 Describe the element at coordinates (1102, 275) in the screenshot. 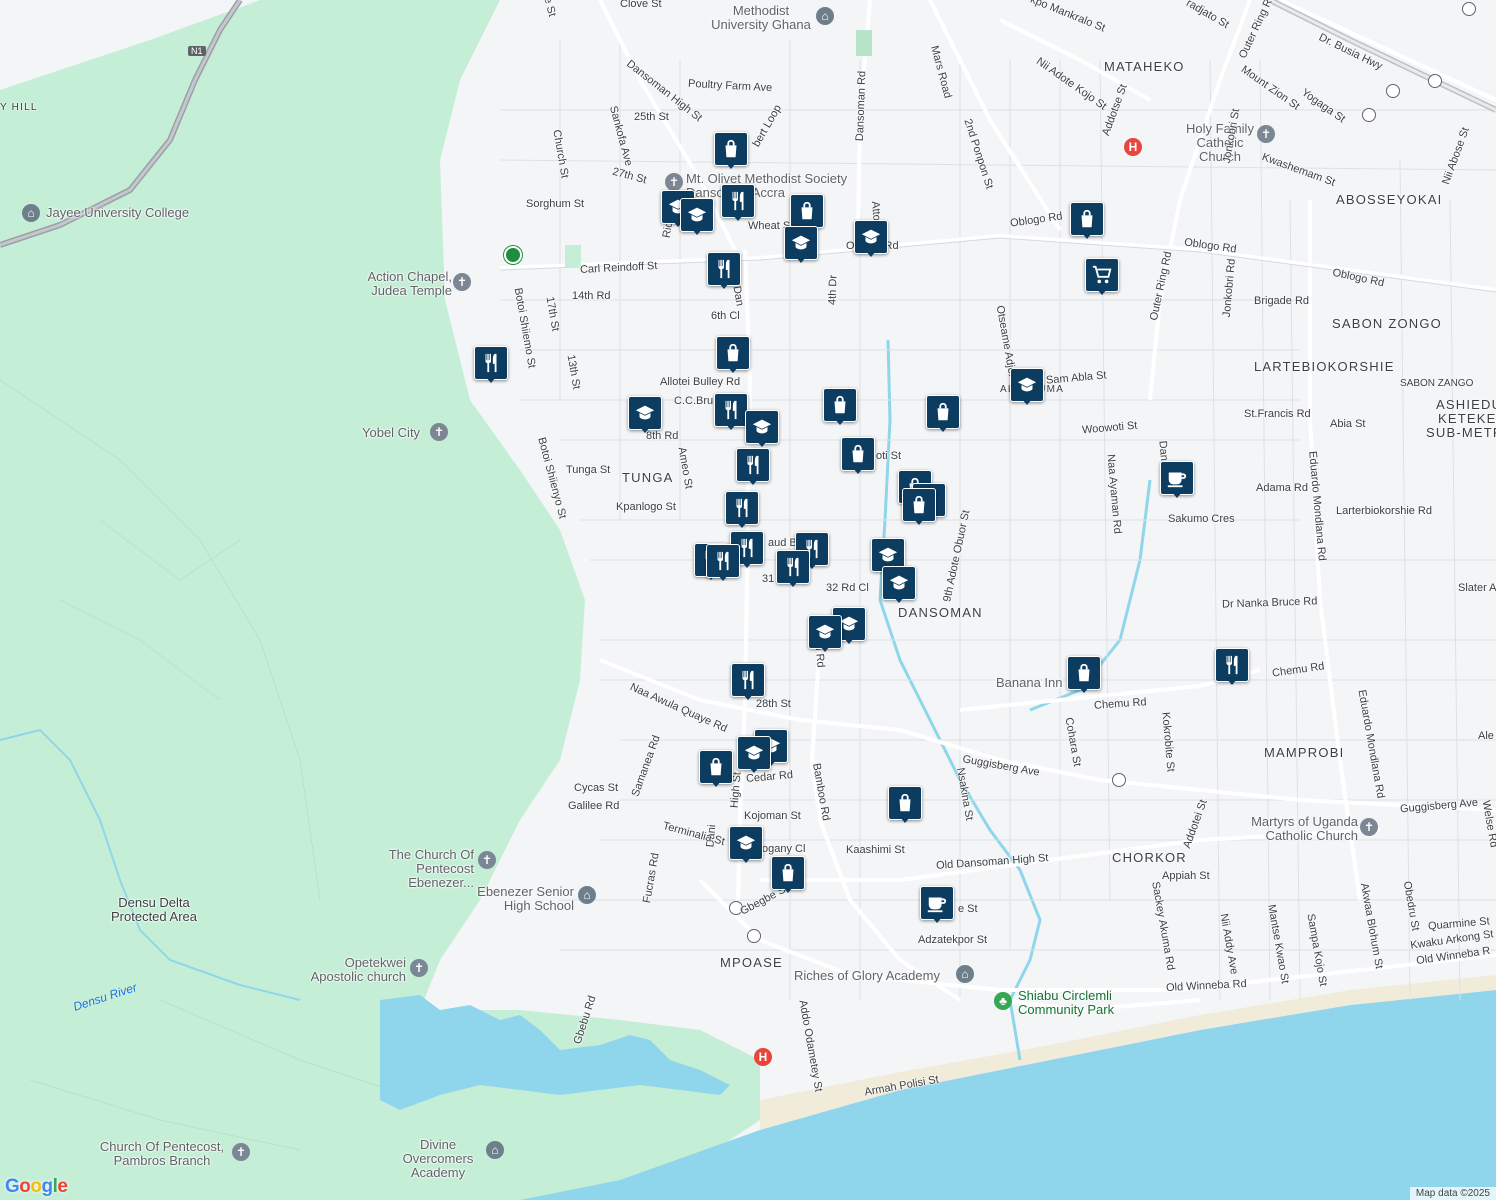

I see `shopping-cart-icon` at that location.